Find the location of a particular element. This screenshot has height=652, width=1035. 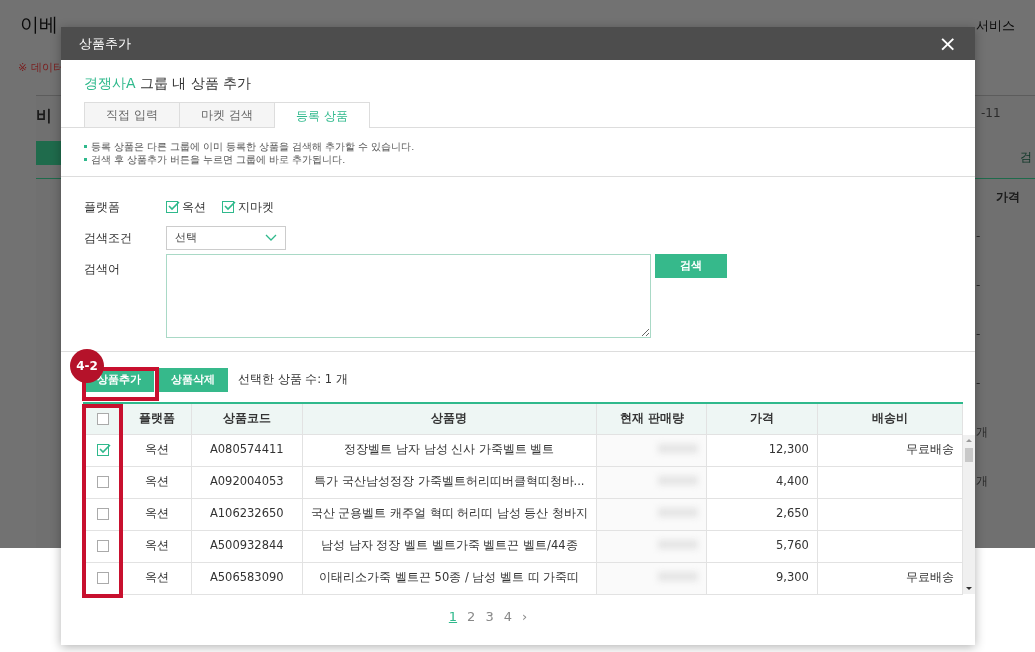

column-header: 배송비 is located at coordinates (890, 418).